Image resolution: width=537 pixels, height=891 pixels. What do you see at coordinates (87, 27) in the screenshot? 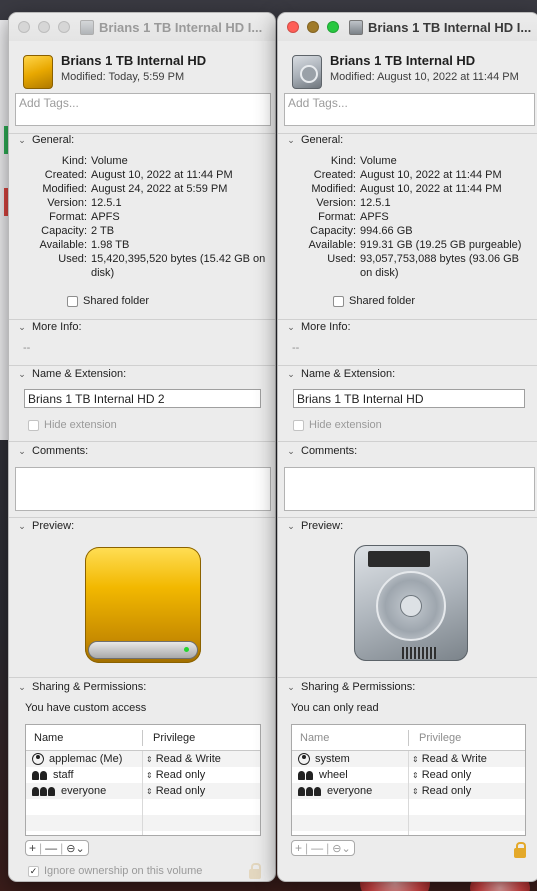
I see `disk-icon` at bounding box center [87, 27].